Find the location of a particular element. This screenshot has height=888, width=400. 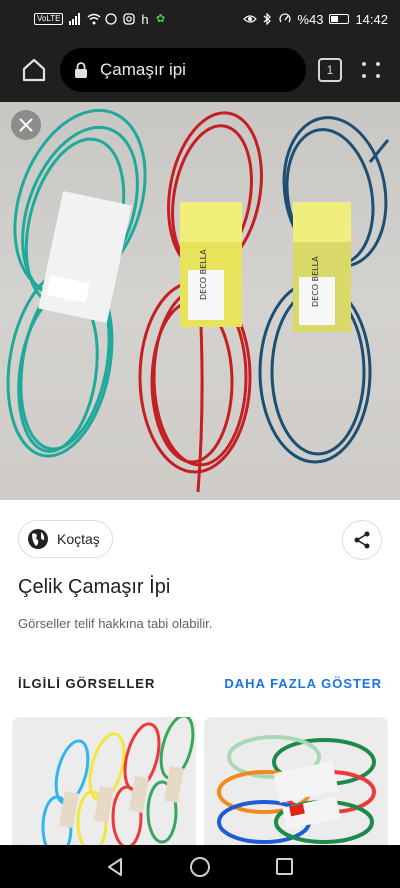

deco-bella-logo-2: DECO BELLA is located at coordinates (315, 281).